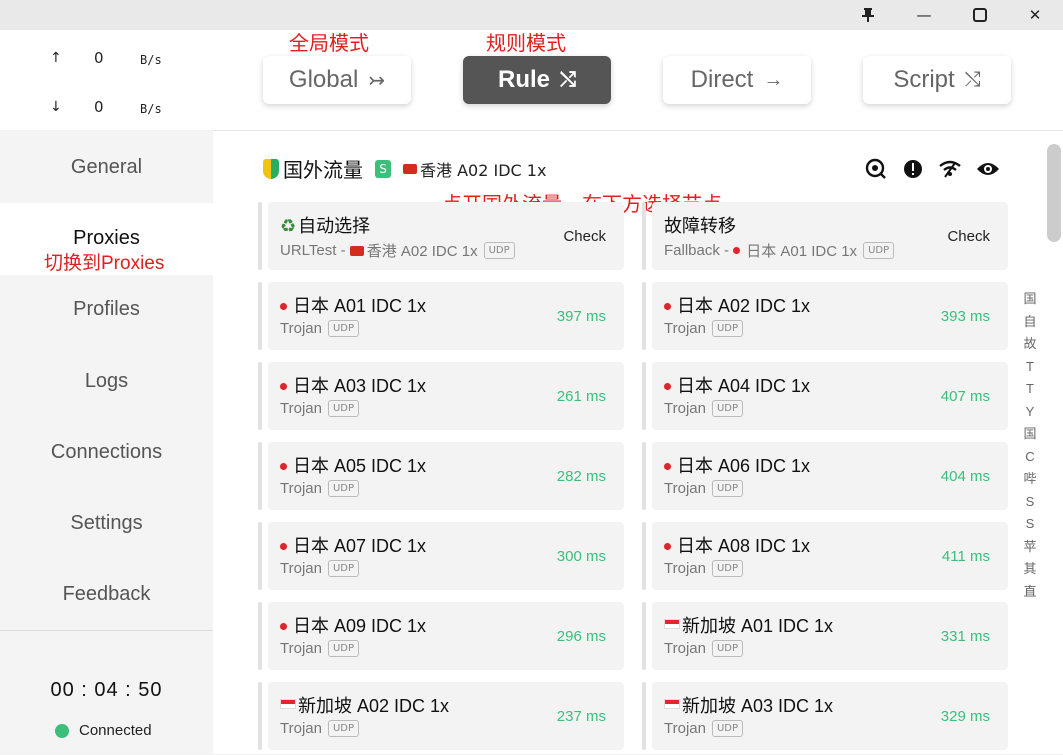  Describe the element at coordinates (965, 636) in the screenshot. I see `latency-value: 331 ms` at that location.